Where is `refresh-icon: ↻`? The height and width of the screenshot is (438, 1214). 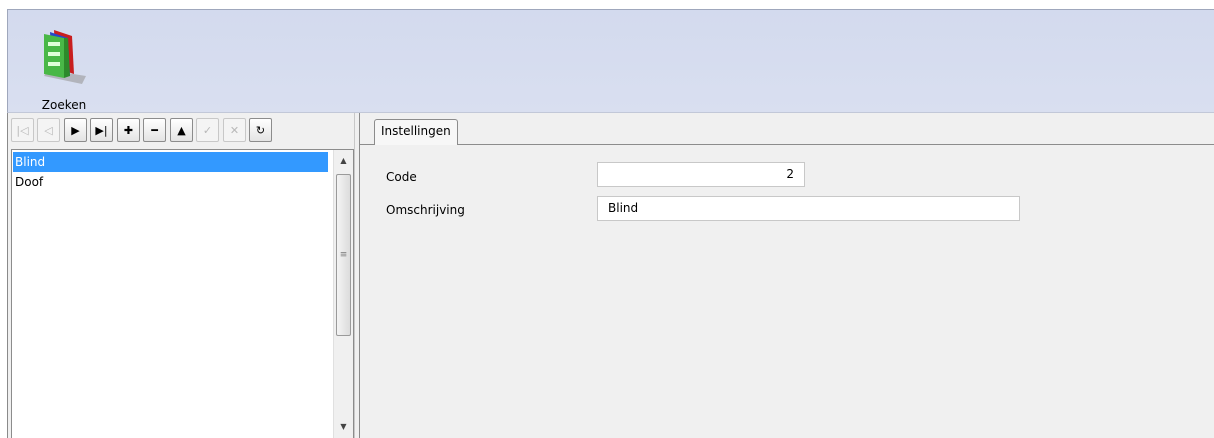
refresh-icon: ↻ is located at coordinates (260, 130).